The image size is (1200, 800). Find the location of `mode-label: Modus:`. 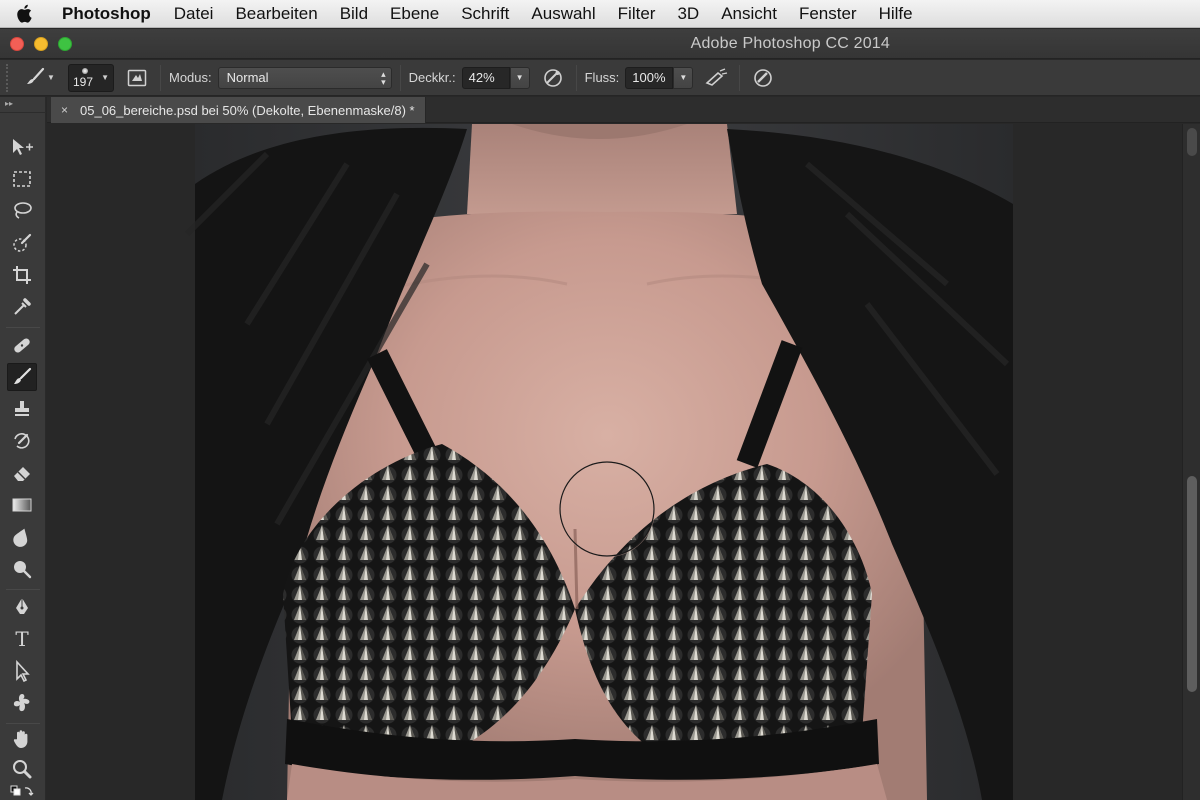

mode-label: Modus: is located at coordinates (190, 77).